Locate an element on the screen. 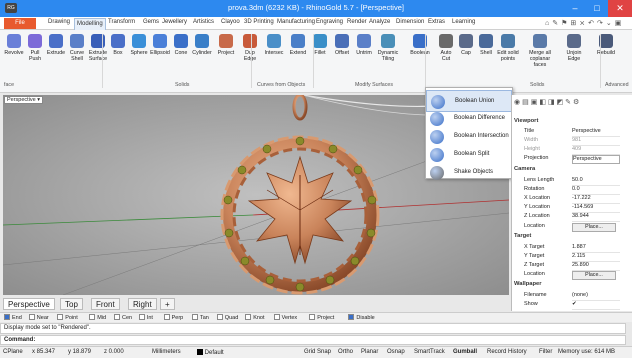  osnap-quad: Quad is located at coordinates (227, 317).